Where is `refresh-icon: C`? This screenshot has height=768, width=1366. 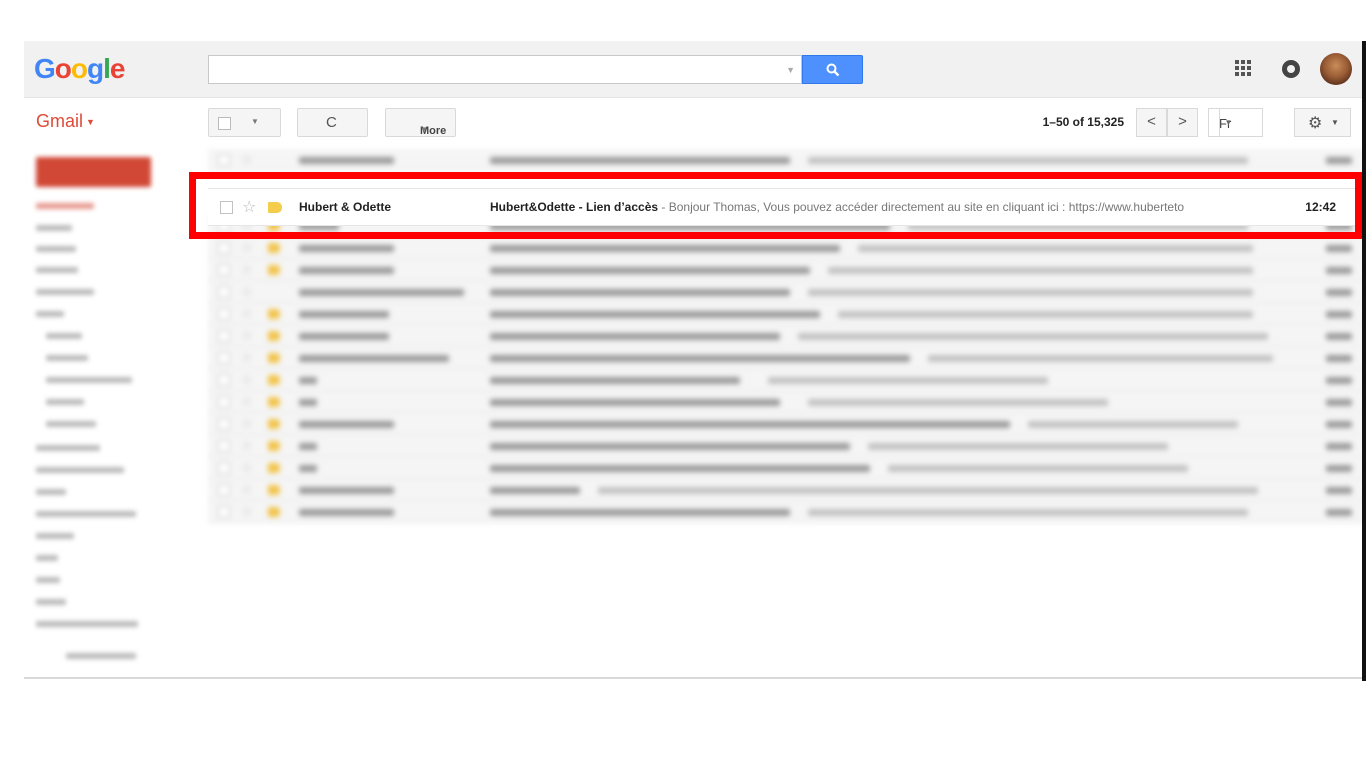
refresh-icon: C is located at coordinates (331, 122).